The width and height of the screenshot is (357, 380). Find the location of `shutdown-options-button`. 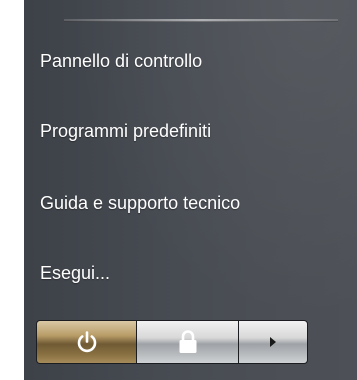

shutdown-options-button is located at coordinates (273, 342).